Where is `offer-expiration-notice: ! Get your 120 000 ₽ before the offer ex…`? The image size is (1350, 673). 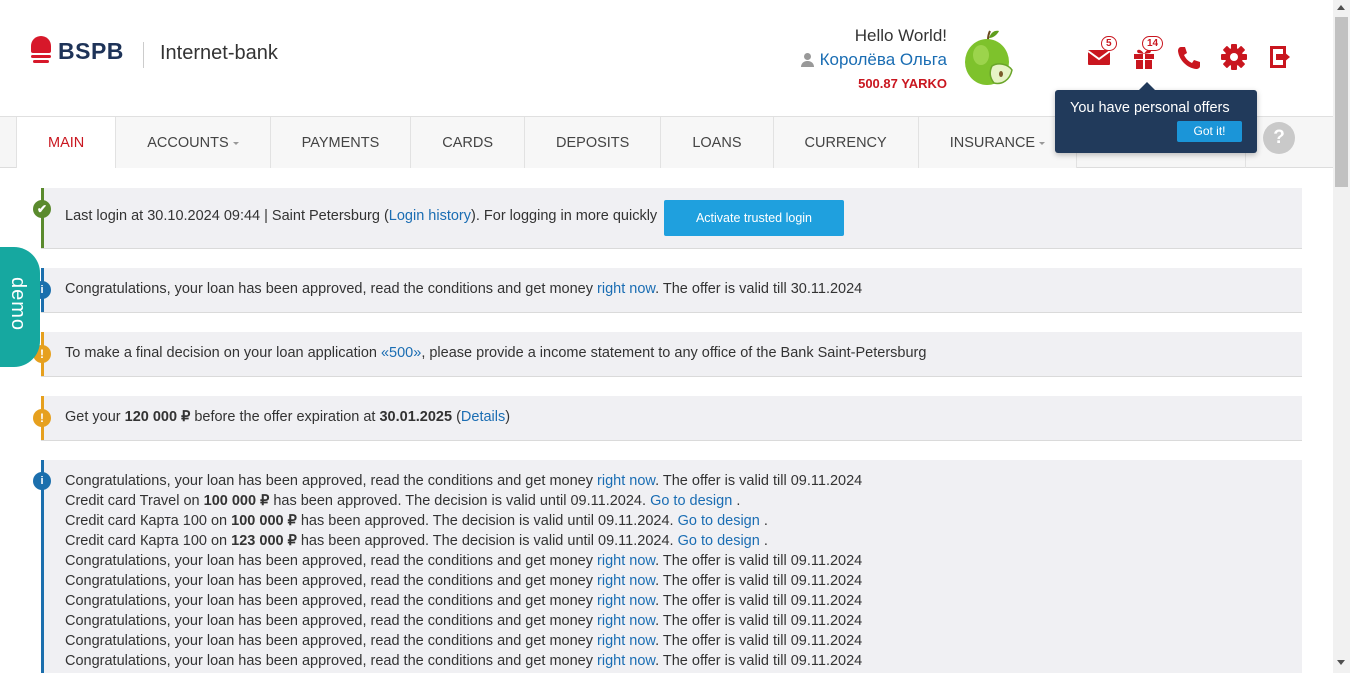
offer-expiration-notice: ! Get your 120 000 ₽ before the offer ex… is located at coordinates (667, 418).